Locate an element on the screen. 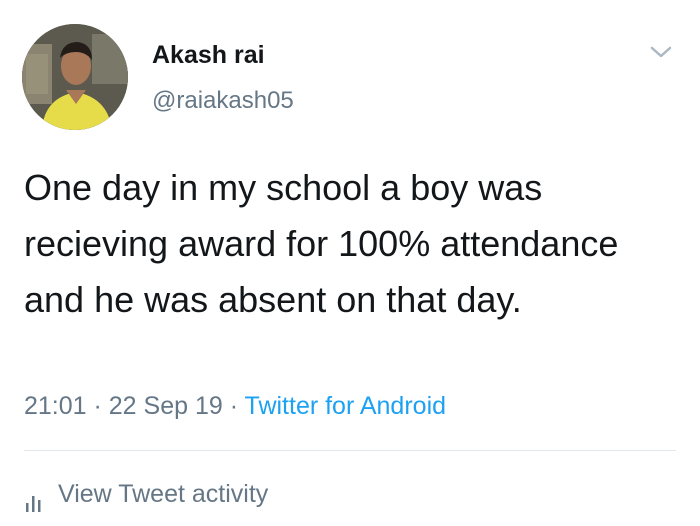 Image resolution: width=700 pixels, height=526 pixels. bar-chart-icon is located at coordinates (35, 498).